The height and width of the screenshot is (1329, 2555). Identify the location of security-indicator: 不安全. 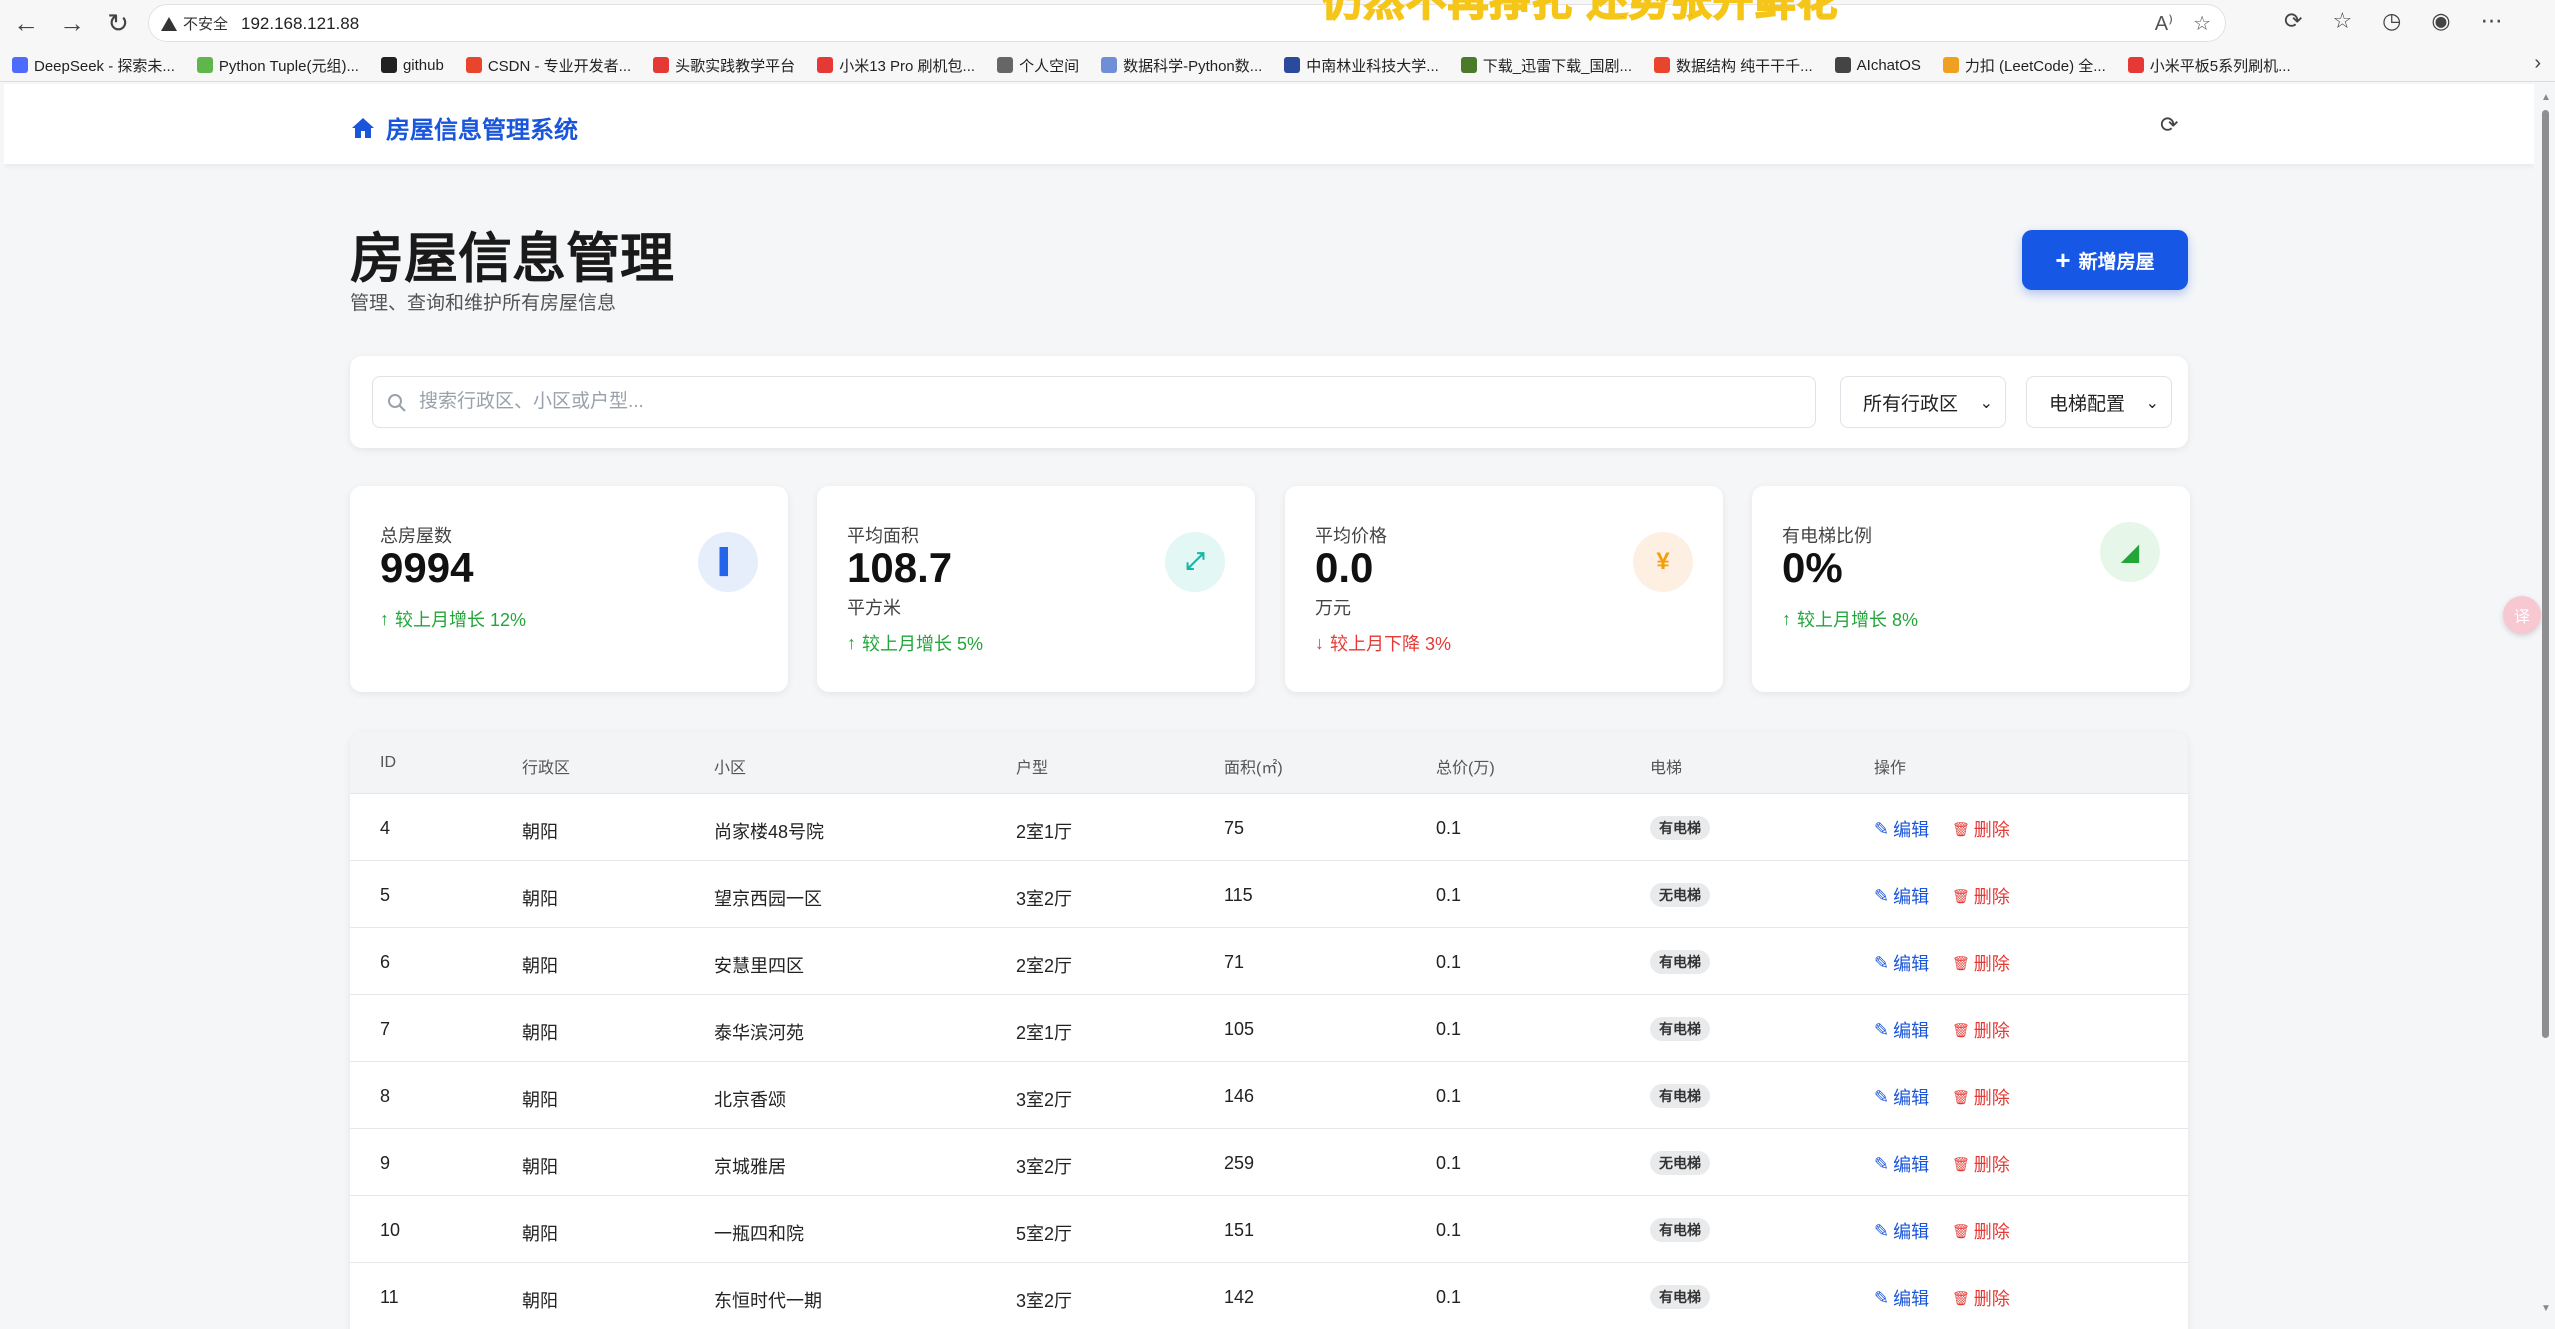
(194, 23).